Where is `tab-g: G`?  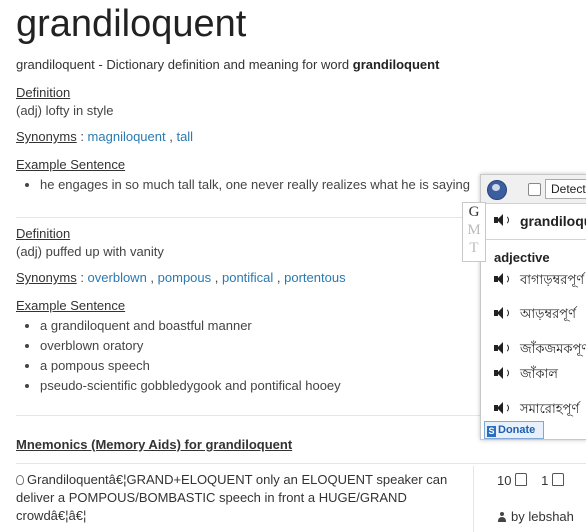
tab-g: G is located at coordinates (474, 212).